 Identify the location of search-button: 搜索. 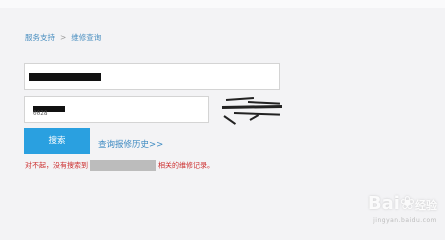
(57, 141).